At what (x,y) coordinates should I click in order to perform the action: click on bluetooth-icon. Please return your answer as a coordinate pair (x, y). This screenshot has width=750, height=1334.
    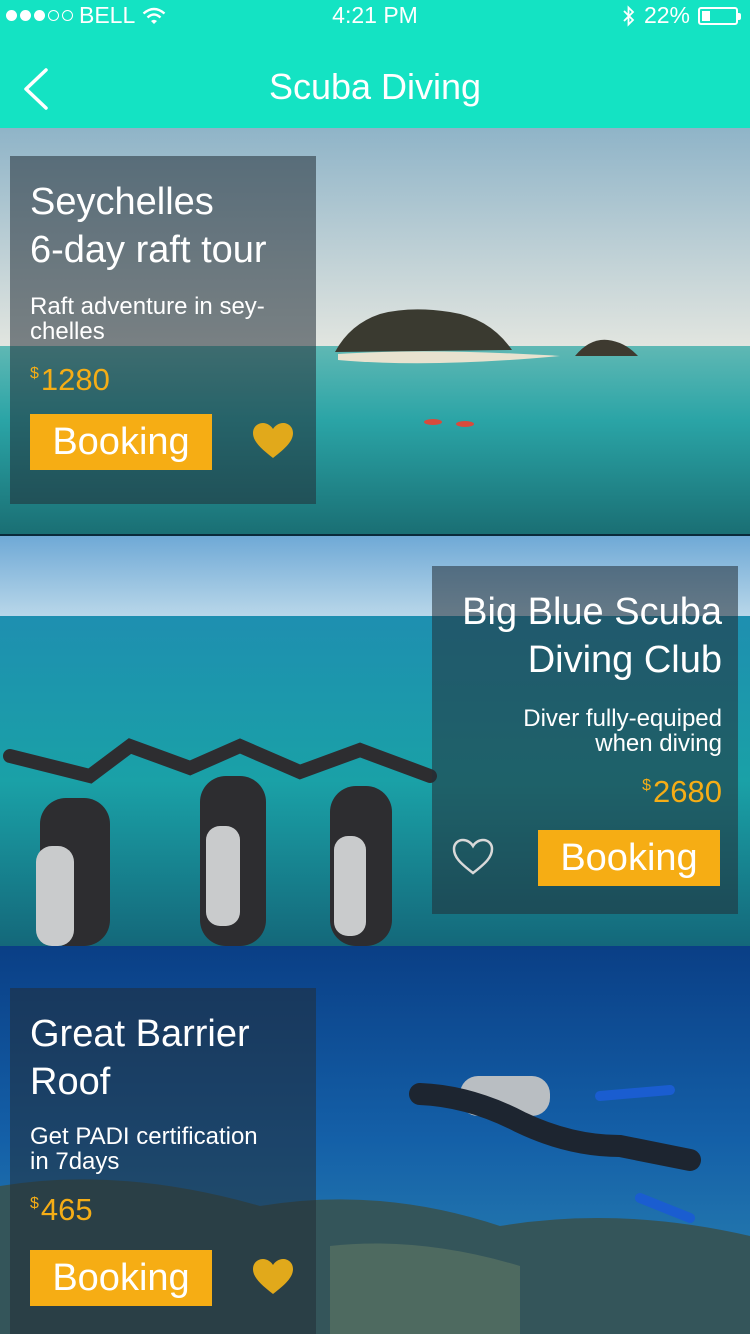
    Looking at the image, I should click on (629, 15).